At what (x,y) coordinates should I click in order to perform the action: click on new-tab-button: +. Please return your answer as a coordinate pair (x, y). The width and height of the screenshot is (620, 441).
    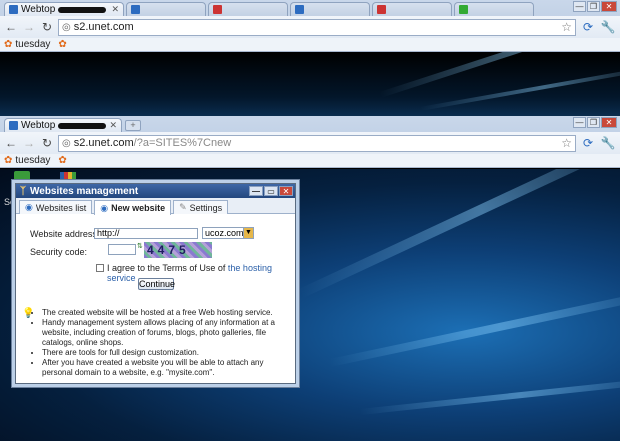
    Looking at the image, I should click on (133, 125).